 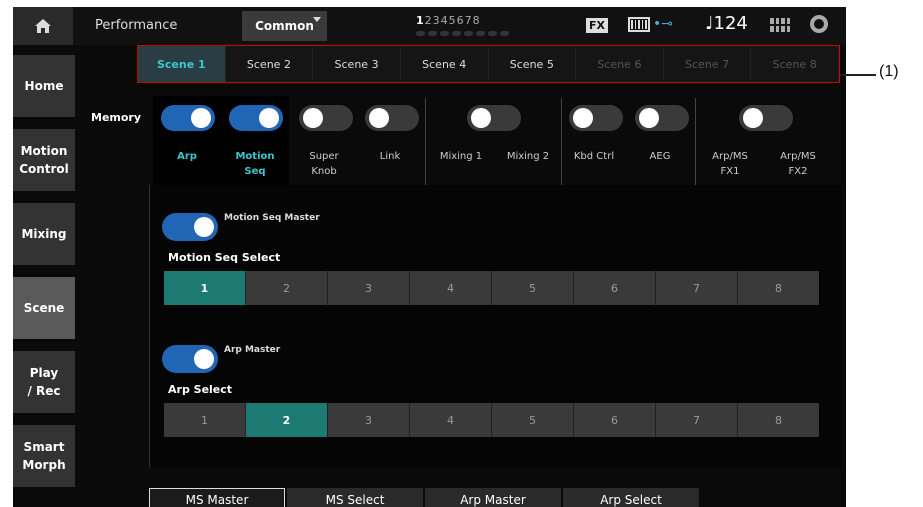 I want to click on common-part-label: Common, so click(x=284, y=26).